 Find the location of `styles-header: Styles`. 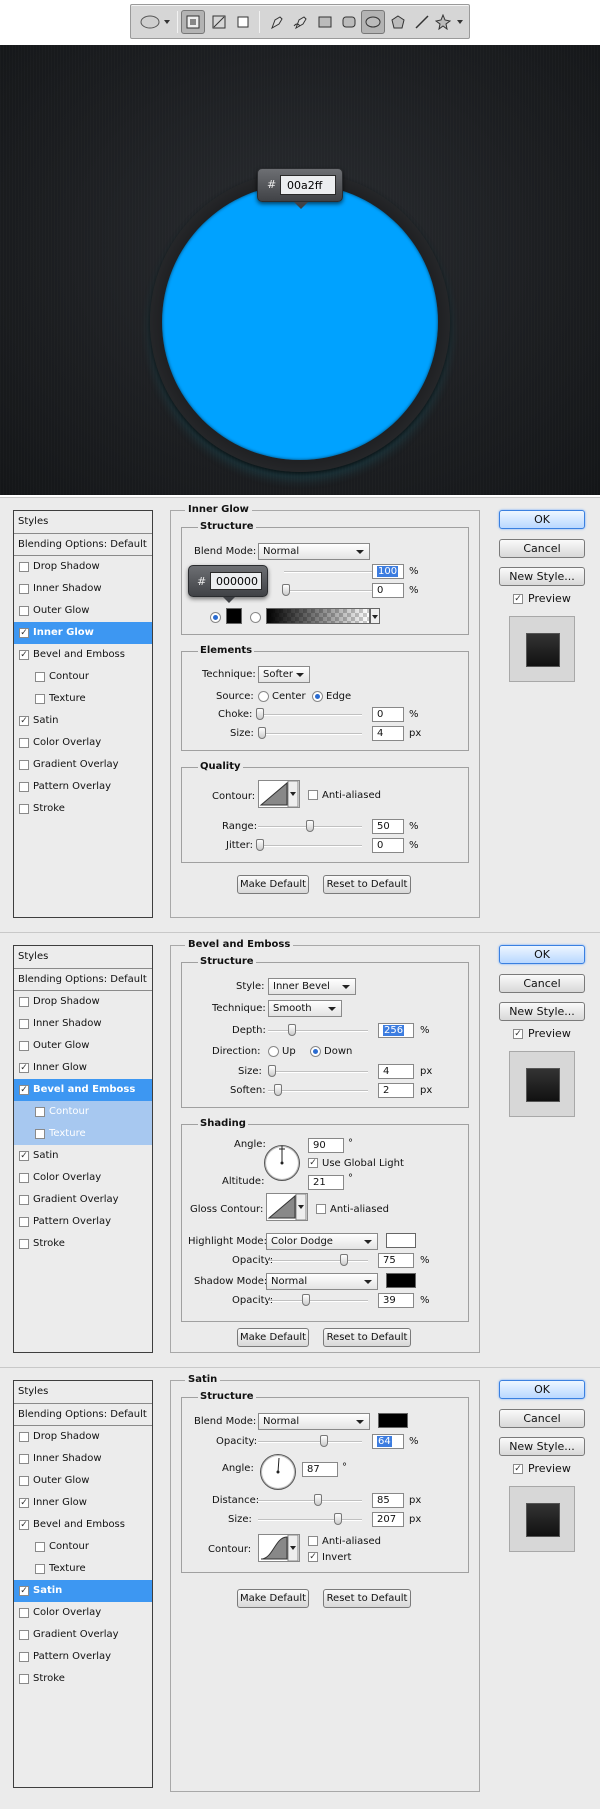

styles-header: Styles is located at coordinates (83, 1392).